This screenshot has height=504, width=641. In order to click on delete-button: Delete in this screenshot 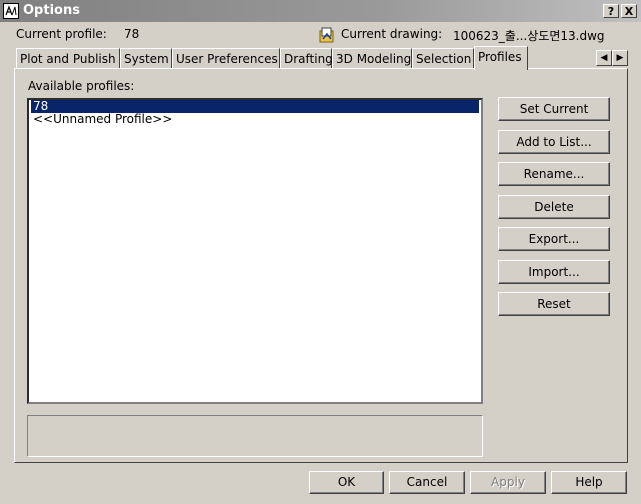, I will do `click(554, 207)`.